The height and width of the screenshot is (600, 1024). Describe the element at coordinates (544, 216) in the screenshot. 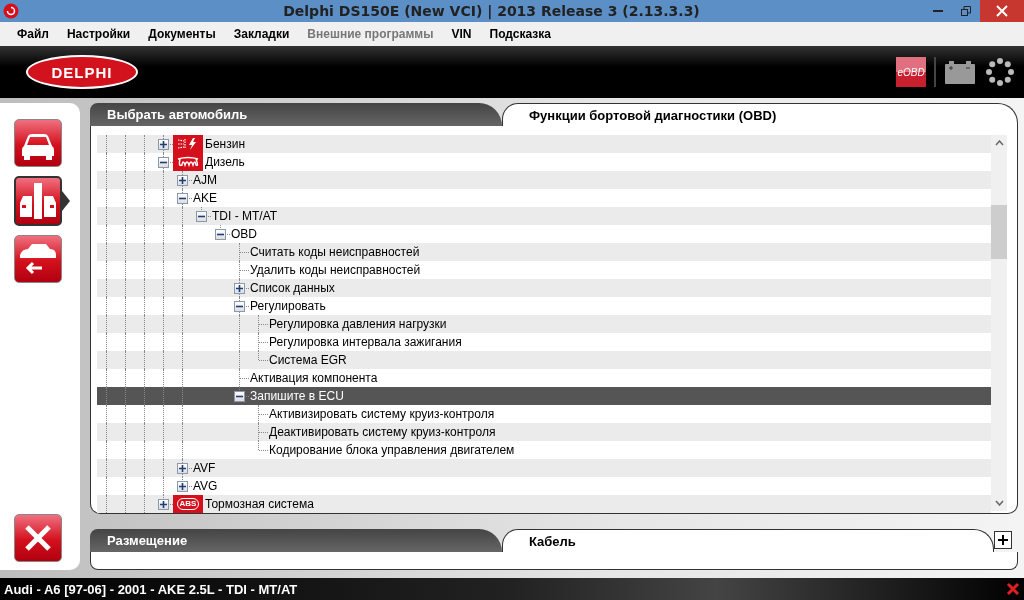

I see `tree-row: TDI - MT/AT` at that location.